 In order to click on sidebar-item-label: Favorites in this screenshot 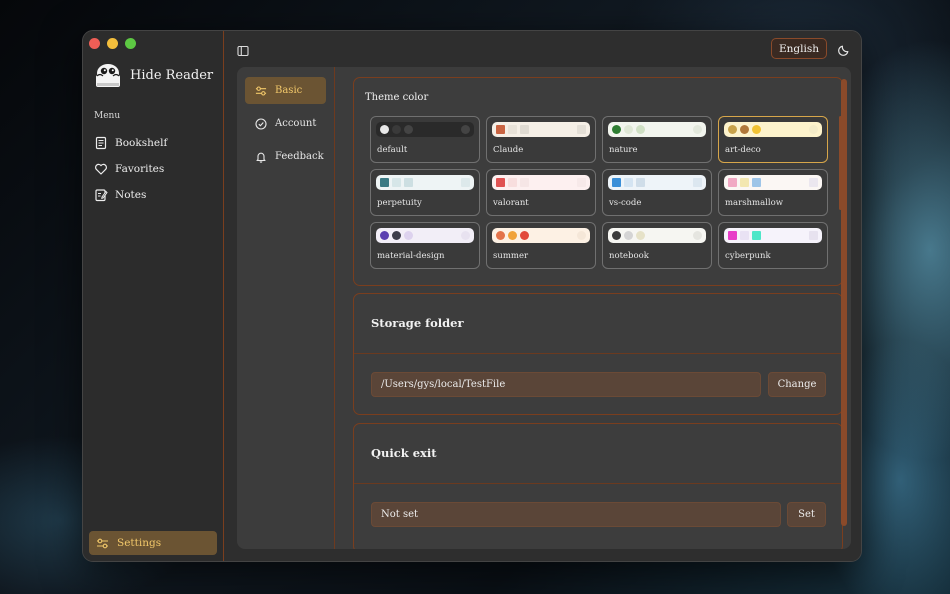, I will do `click(140, 169)`.